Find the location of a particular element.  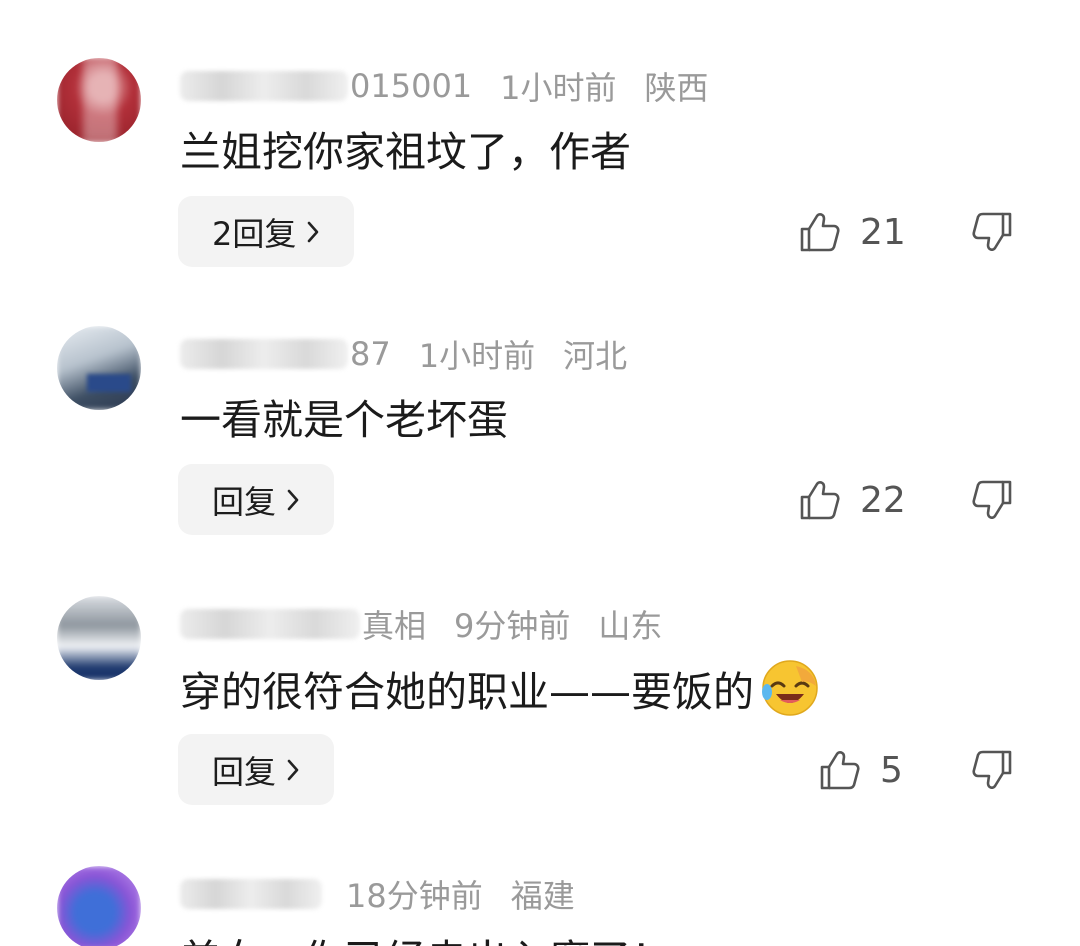

username-suffix: 真相 is located at coordinates (394, 626).